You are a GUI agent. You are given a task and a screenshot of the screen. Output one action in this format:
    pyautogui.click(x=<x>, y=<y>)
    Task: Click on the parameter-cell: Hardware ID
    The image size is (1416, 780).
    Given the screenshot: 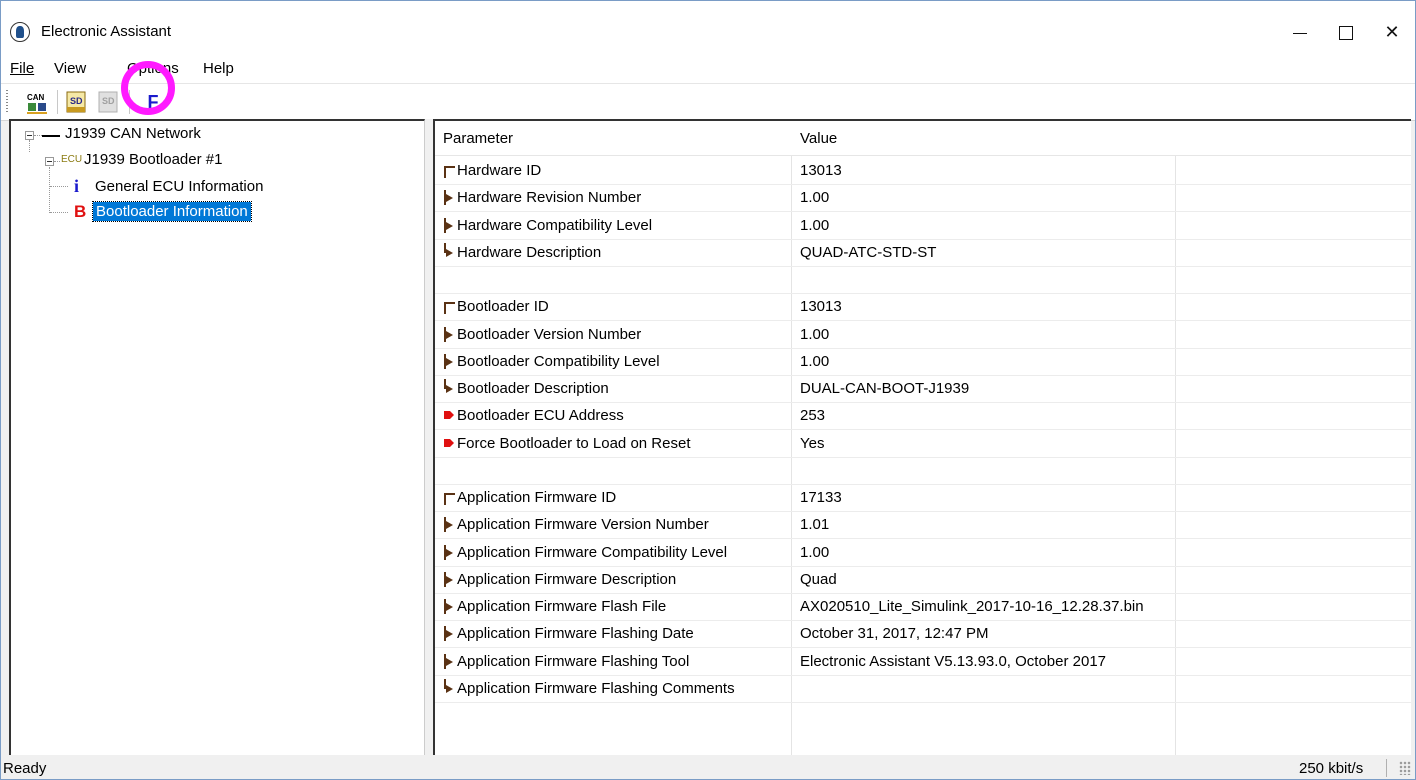 What is the action you would take?
    pyautogui.click(x=492, y=170)
    